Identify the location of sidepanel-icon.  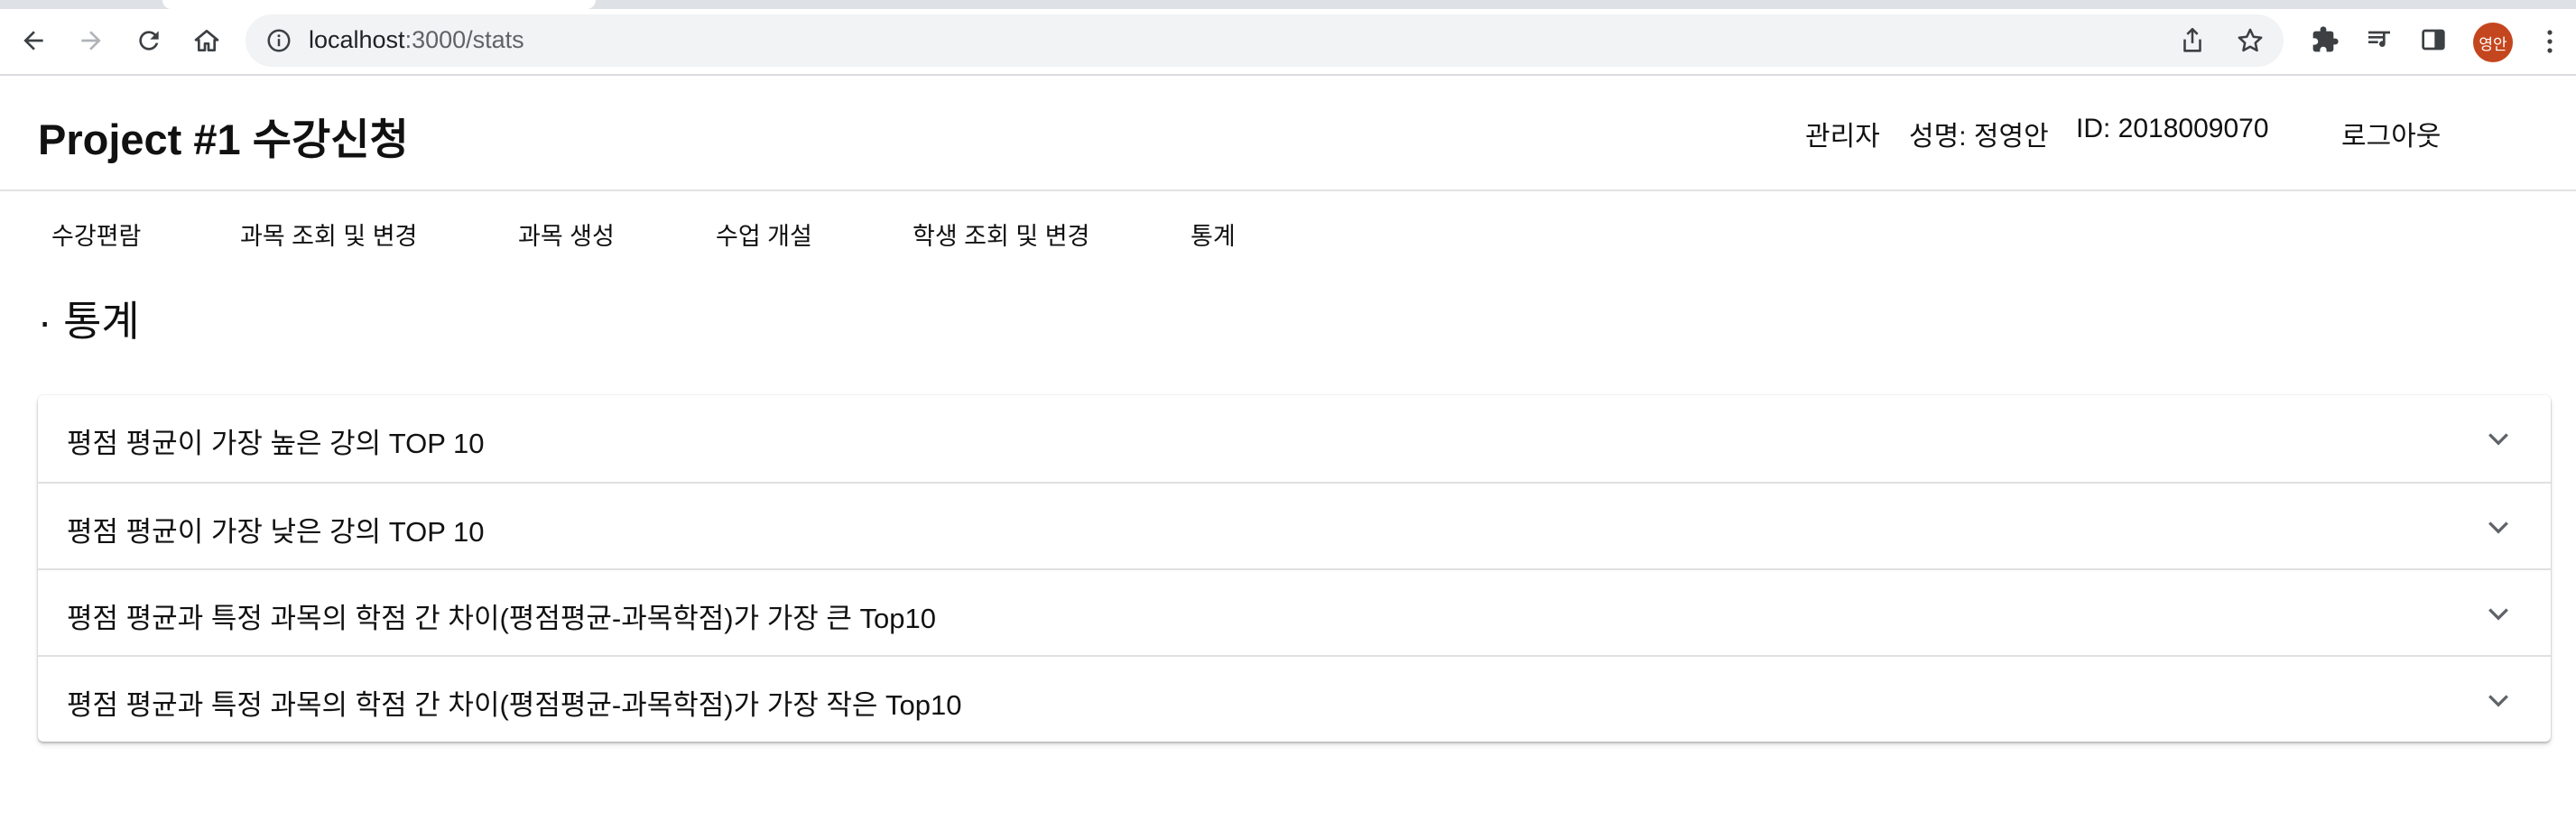
(2433, 40).